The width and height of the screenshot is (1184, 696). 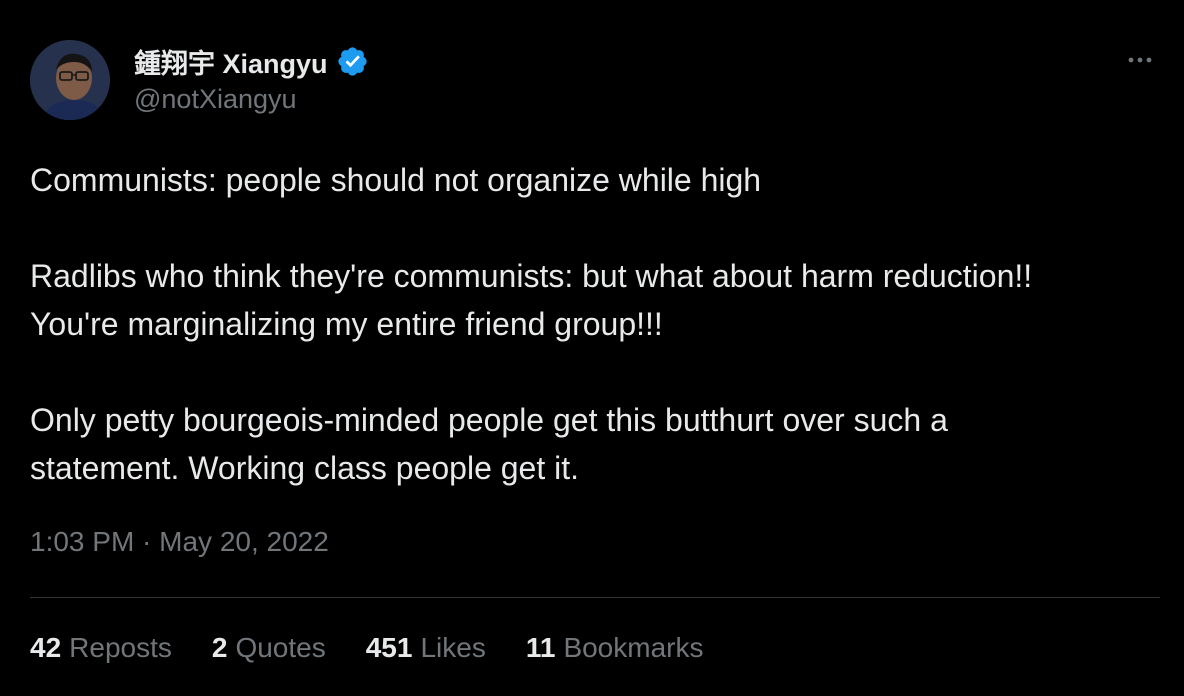 What do you see at coordinates (231, 61) in the screenshot?
I see `display-name: 鍾翔宇 Xiangyu` at bounding box center [231, 61].